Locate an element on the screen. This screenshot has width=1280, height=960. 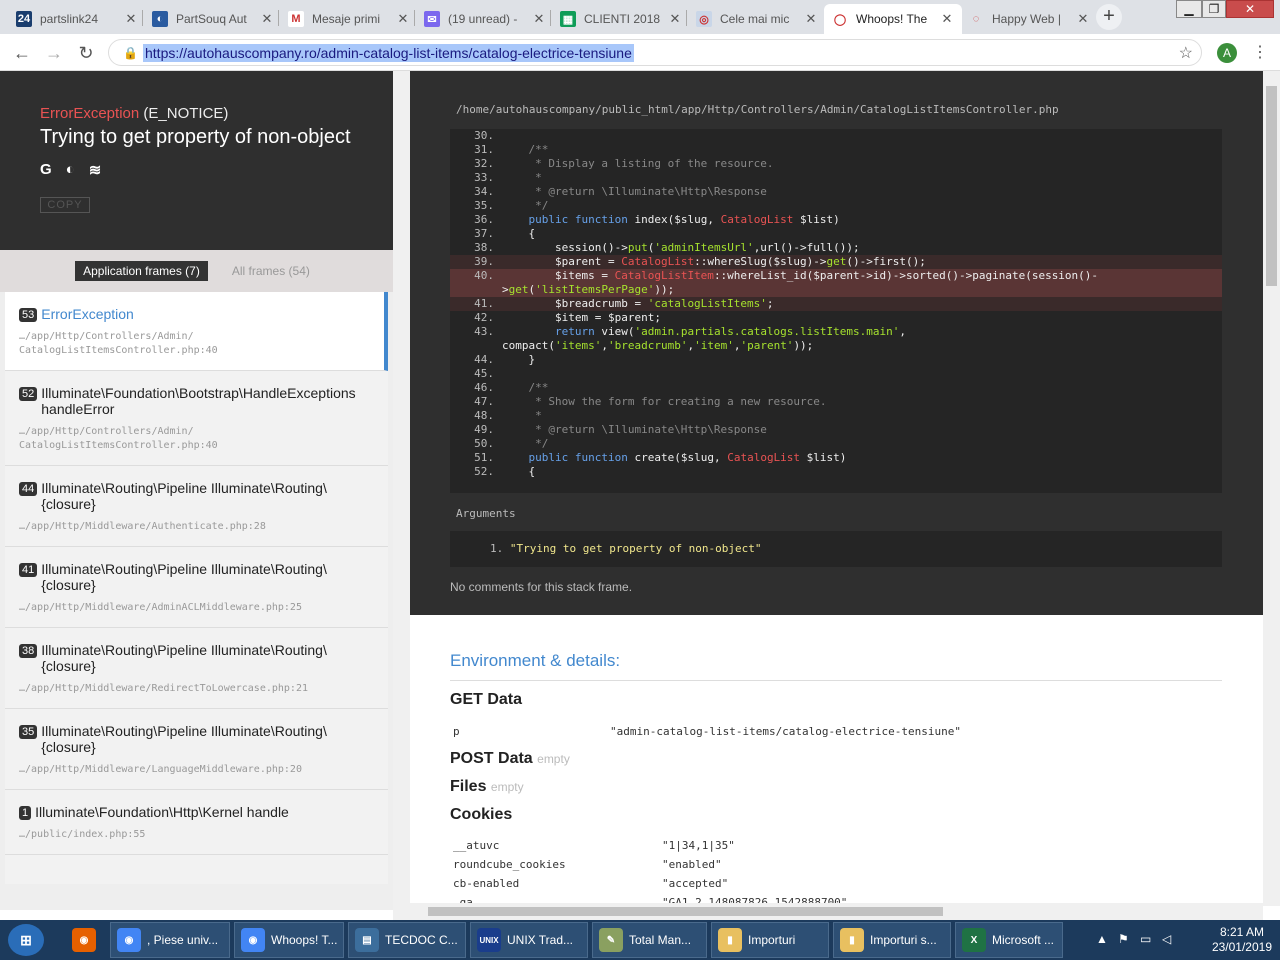
menu-kebab-icon: ⋮ is located at coordinates (1260, 52).